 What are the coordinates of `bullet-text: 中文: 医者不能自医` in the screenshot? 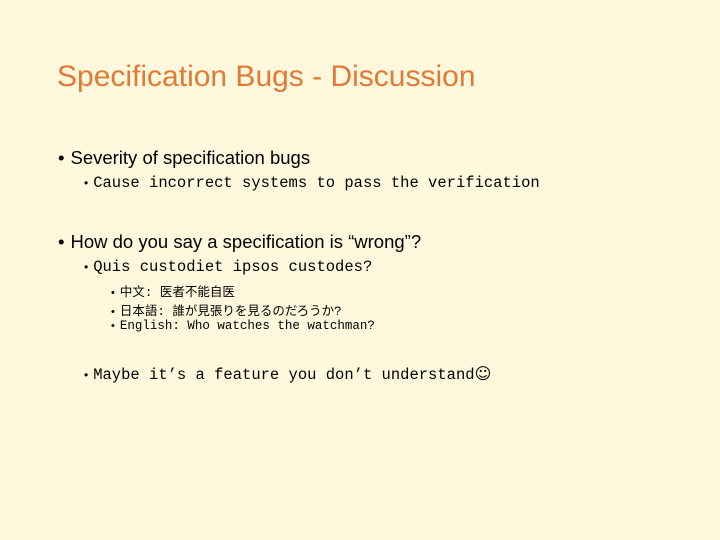 It's located at (177, 293).